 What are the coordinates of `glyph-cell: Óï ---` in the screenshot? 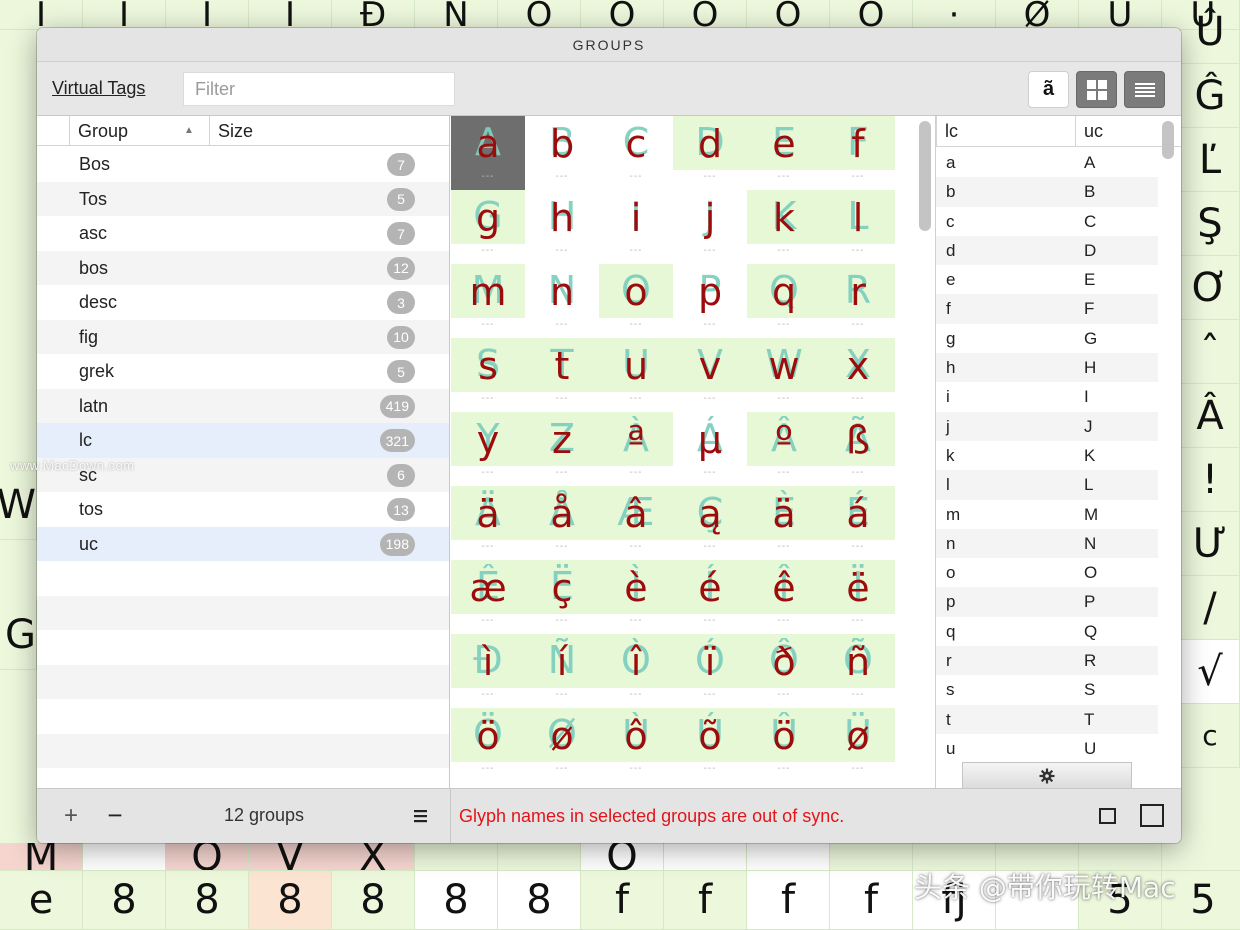 It's located at (710, 671).